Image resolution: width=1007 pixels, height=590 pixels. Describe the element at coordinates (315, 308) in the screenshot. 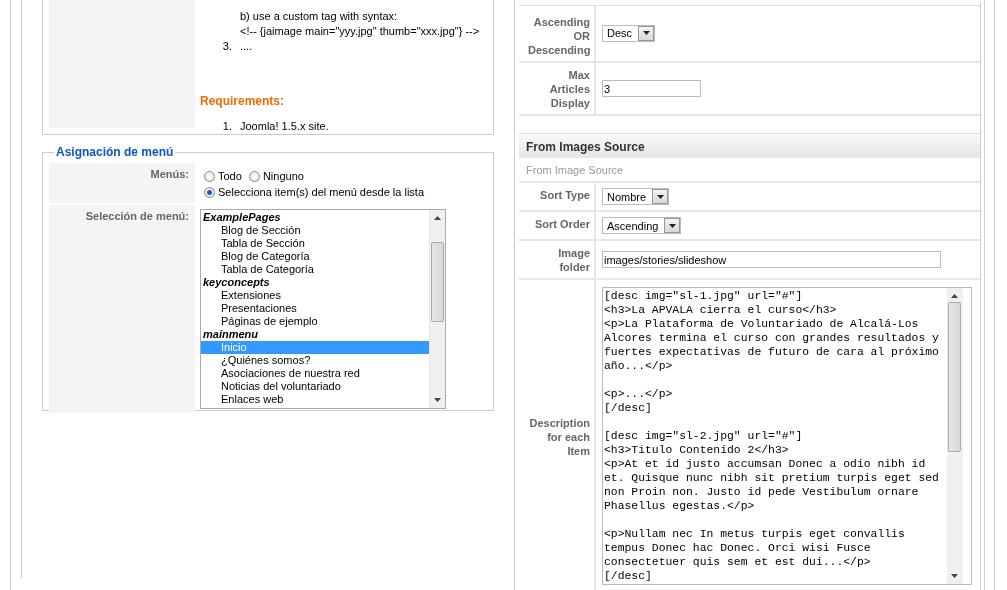

I see `list-option: Presentaciones` at that location.